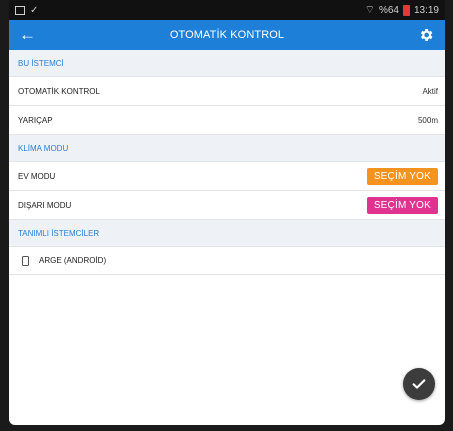  What do you see at coordinates (227, 176) in the screenshot?
I see `home-mode-row: EV MODU SEÇİM YOK` at bounding box center [227, 176].